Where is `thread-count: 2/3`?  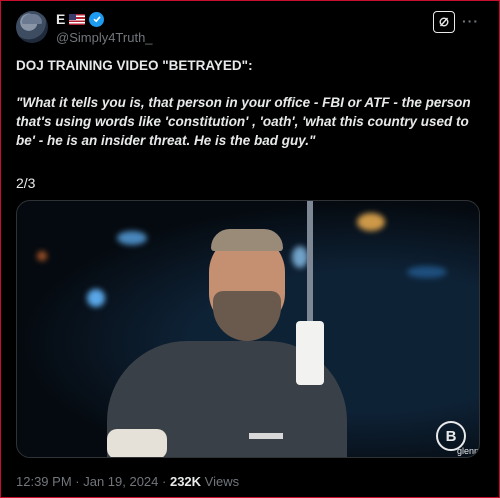 thread-count: 2/3 is located at coordinates (26, 183).